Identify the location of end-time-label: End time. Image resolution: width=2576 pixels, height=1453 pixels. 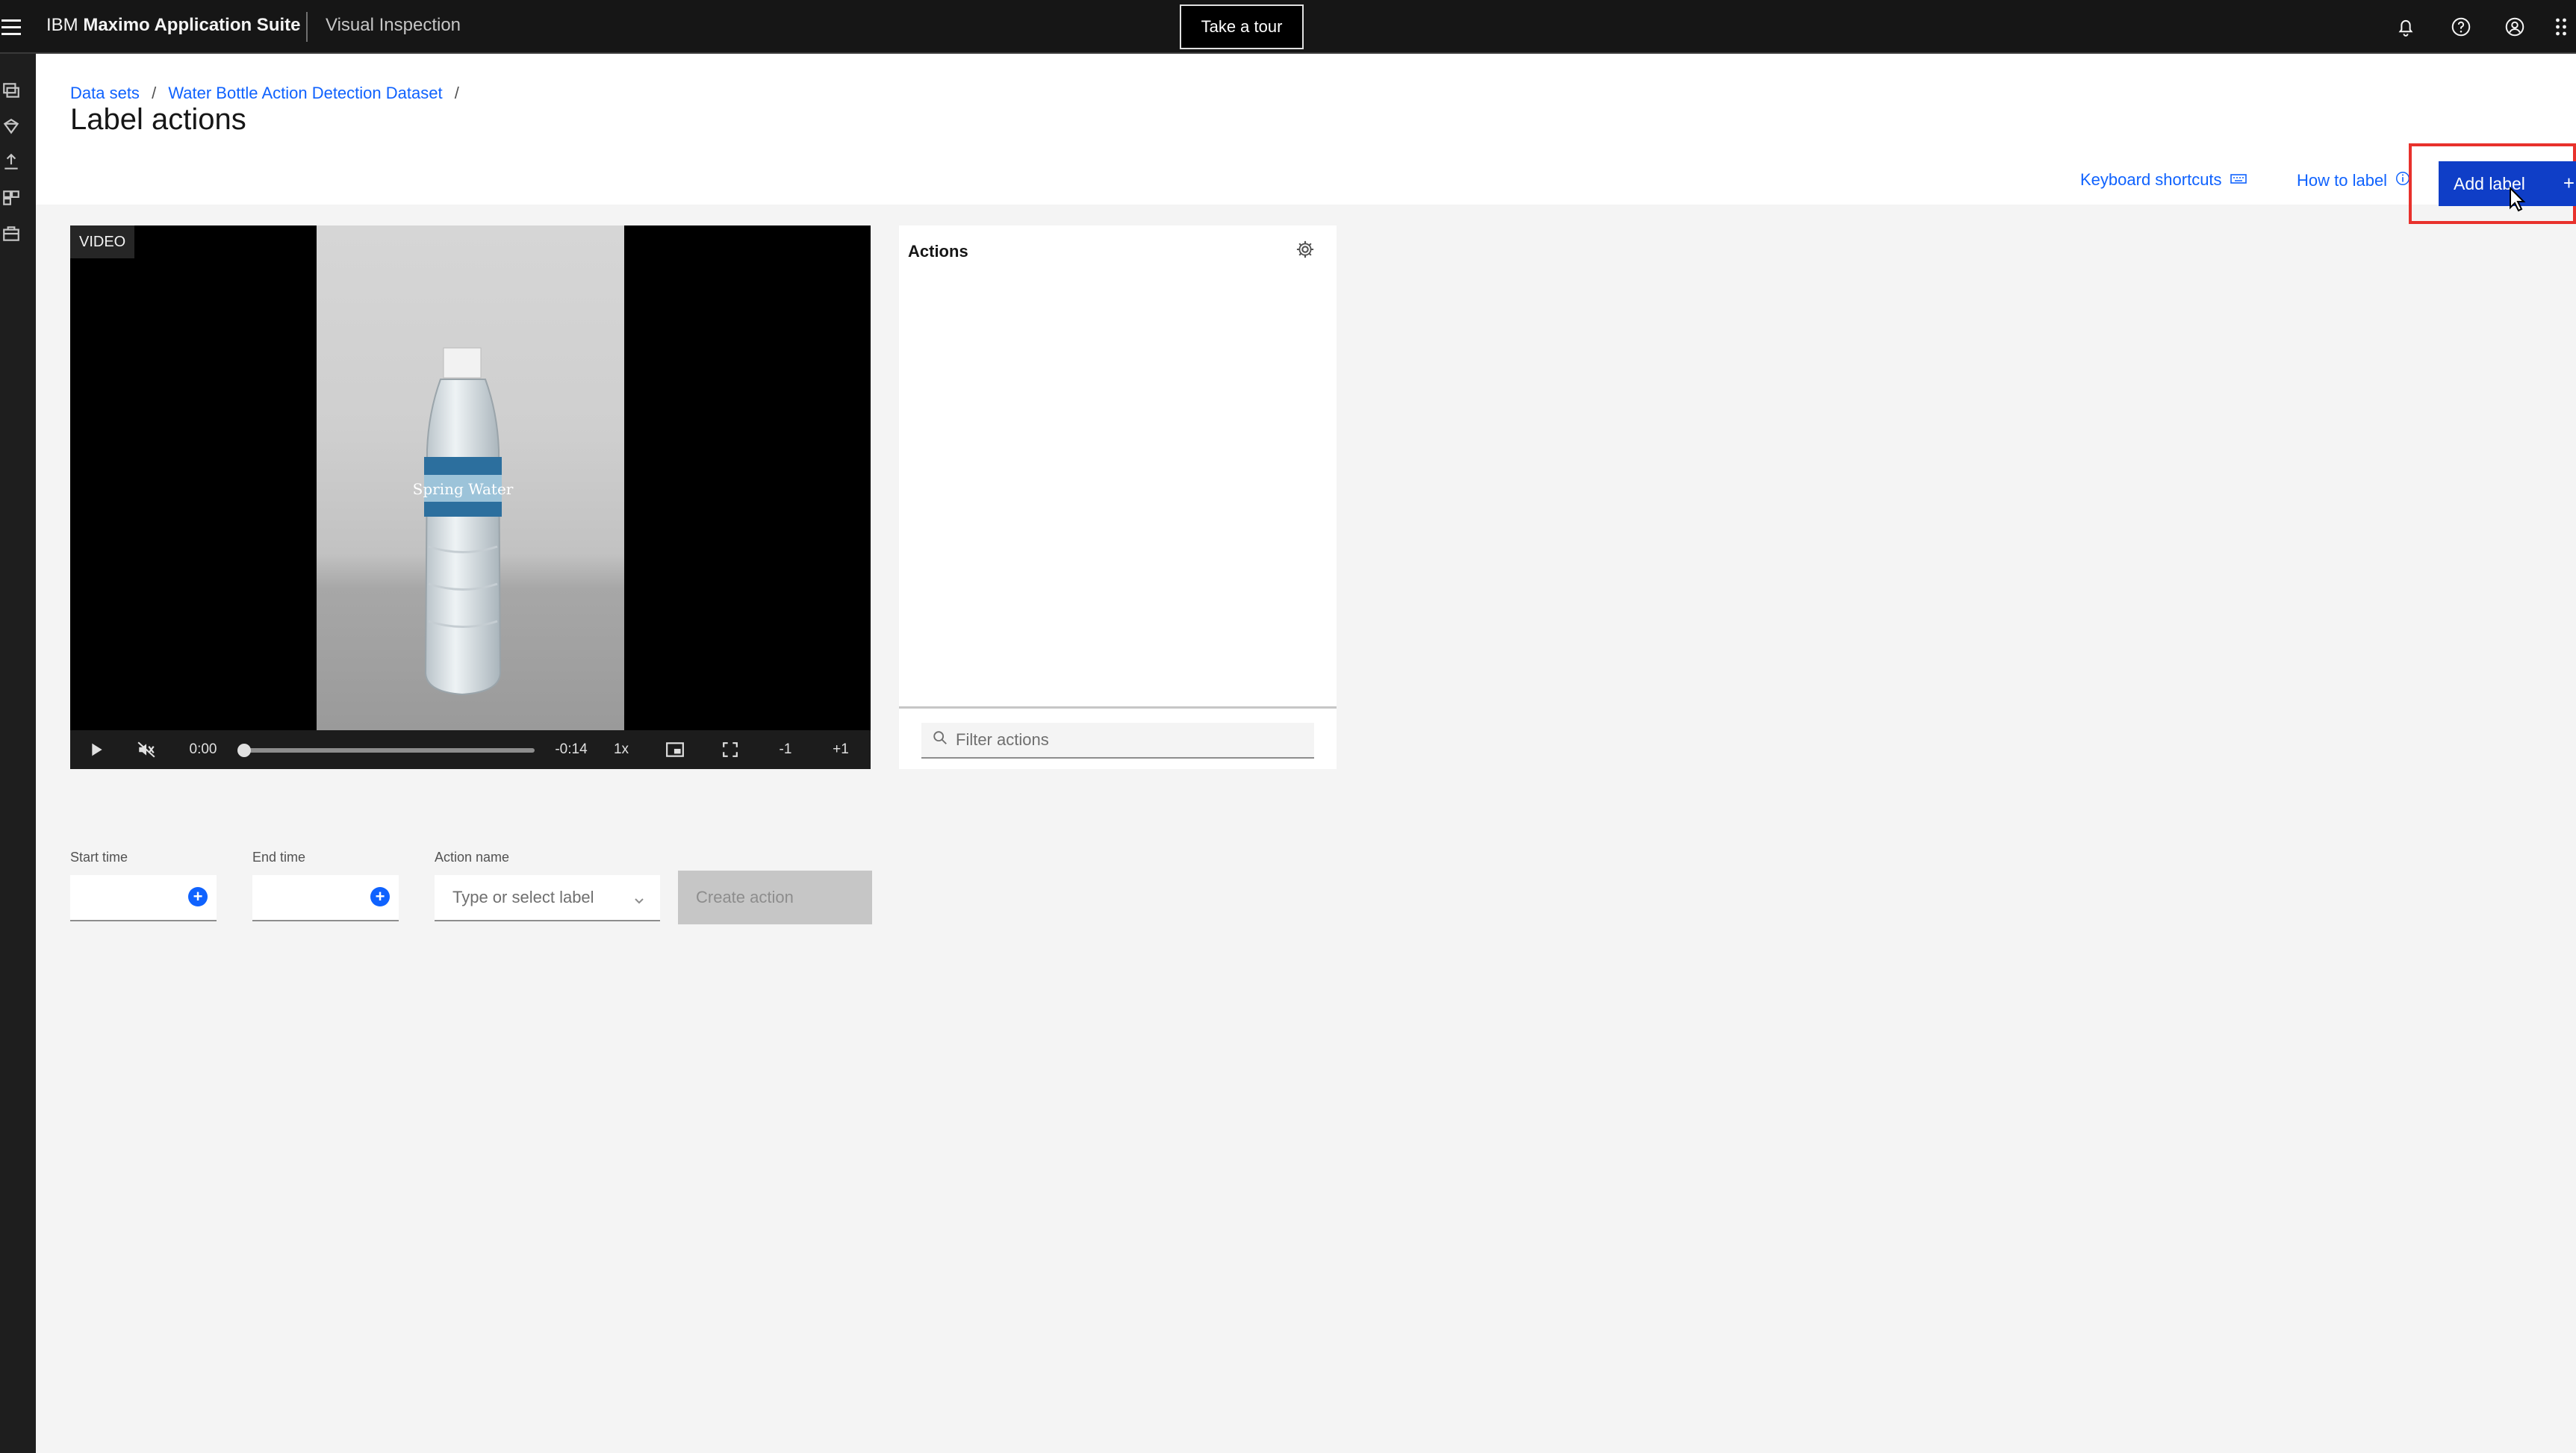
(279, 857).